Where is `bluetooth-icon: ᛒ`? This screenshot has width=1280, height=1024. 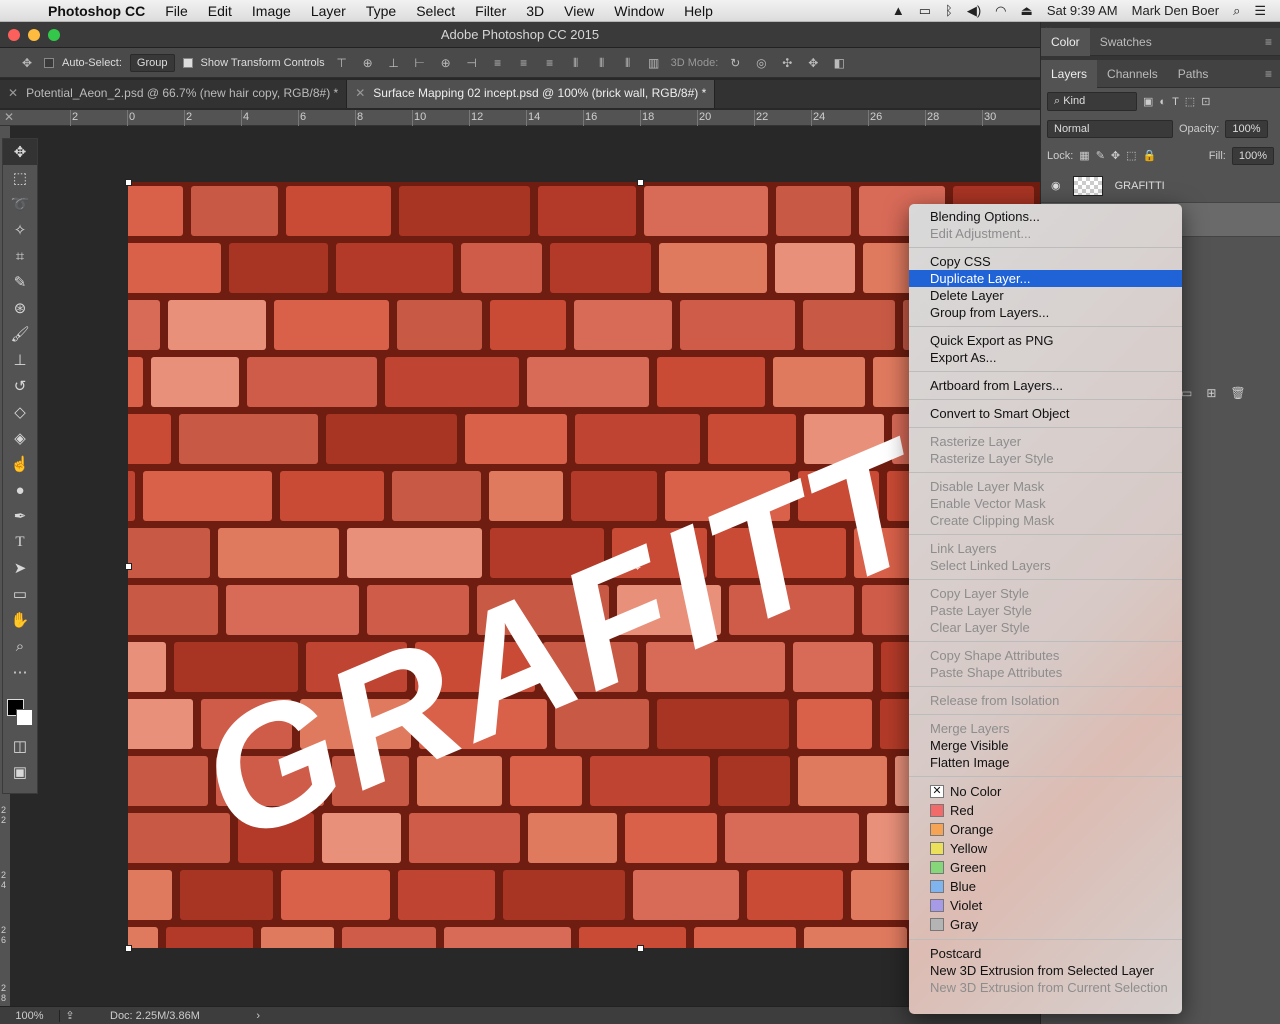 bluetooth-icon: ᛒ is located at coordinates (949, 10).